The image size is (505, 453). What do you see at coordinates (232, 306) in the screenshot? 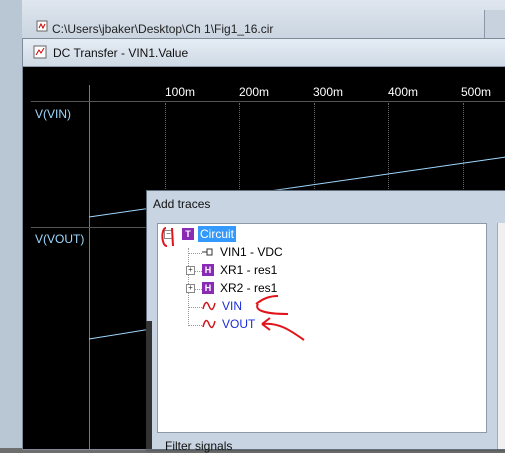
I see `tree-item-label: VIN` at bounding box center [232, 306].